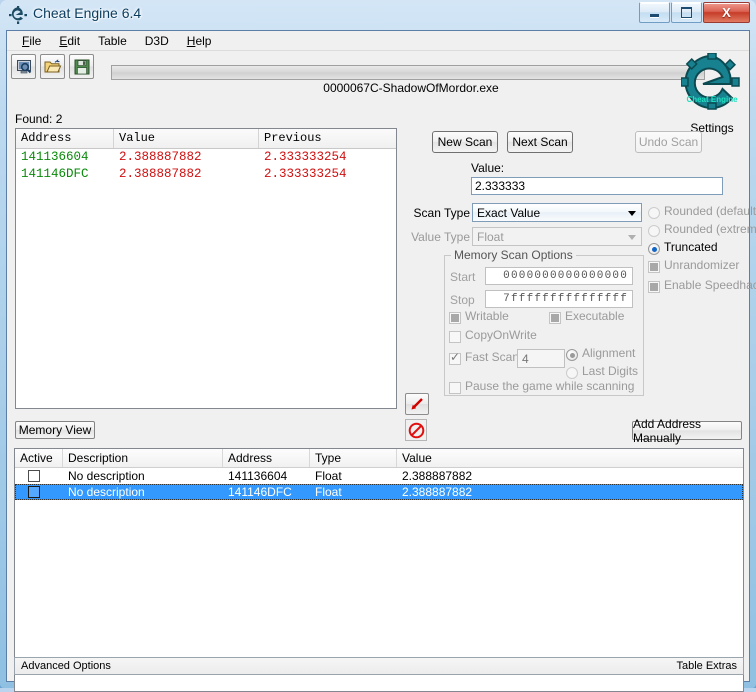 This screenshot has height=692, width=756. I want to click on table-extras-label: Table Extras, so click(706, 666).